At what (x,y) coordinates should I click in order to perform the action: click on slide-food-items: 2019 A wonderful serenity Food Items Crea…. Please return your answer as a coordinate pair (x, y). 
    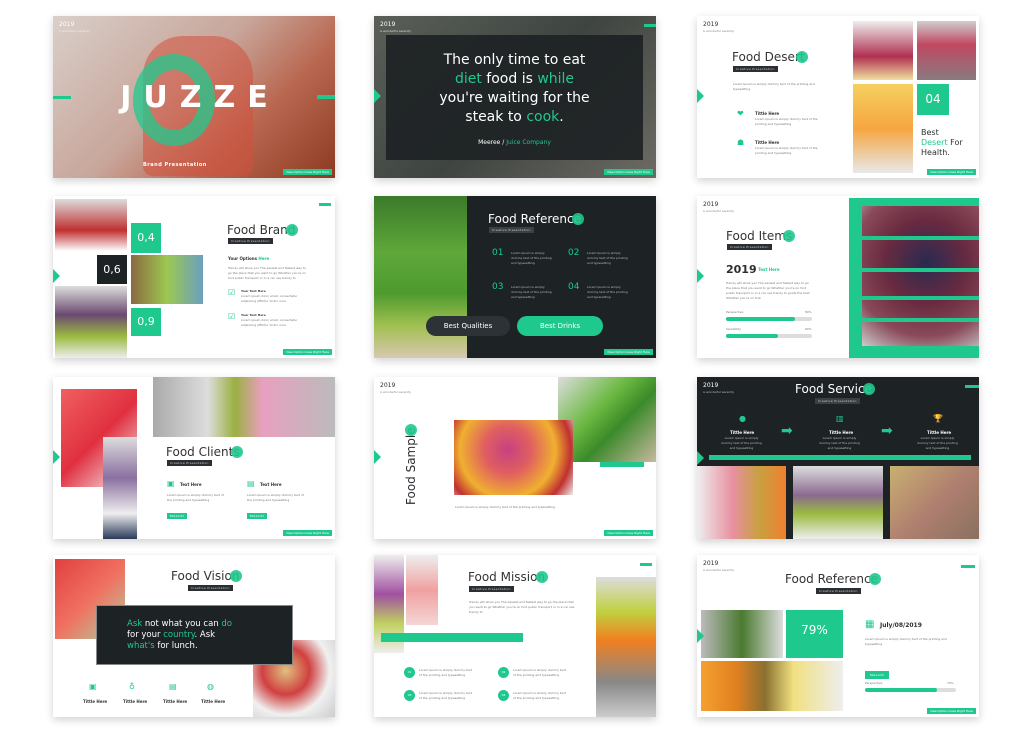
    Looking at the image, I should click on (838, 277).